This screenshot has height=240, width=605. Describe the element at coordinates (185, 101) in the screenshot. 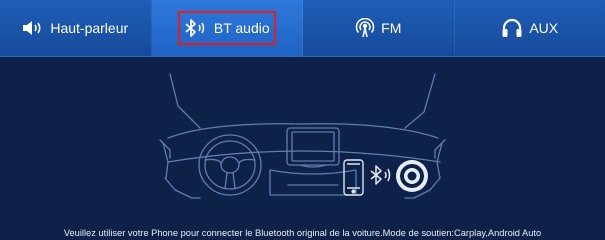

I see `left-pillar-line` at that location.